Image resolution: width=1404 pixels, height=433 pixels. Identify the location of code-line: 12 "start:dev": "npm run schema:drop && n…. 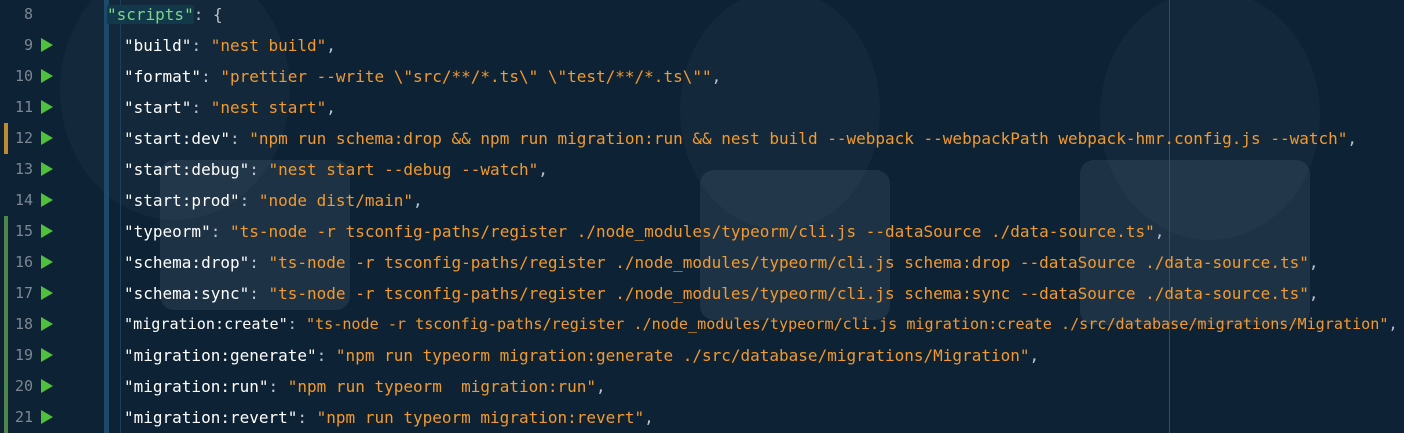
(702, 138).